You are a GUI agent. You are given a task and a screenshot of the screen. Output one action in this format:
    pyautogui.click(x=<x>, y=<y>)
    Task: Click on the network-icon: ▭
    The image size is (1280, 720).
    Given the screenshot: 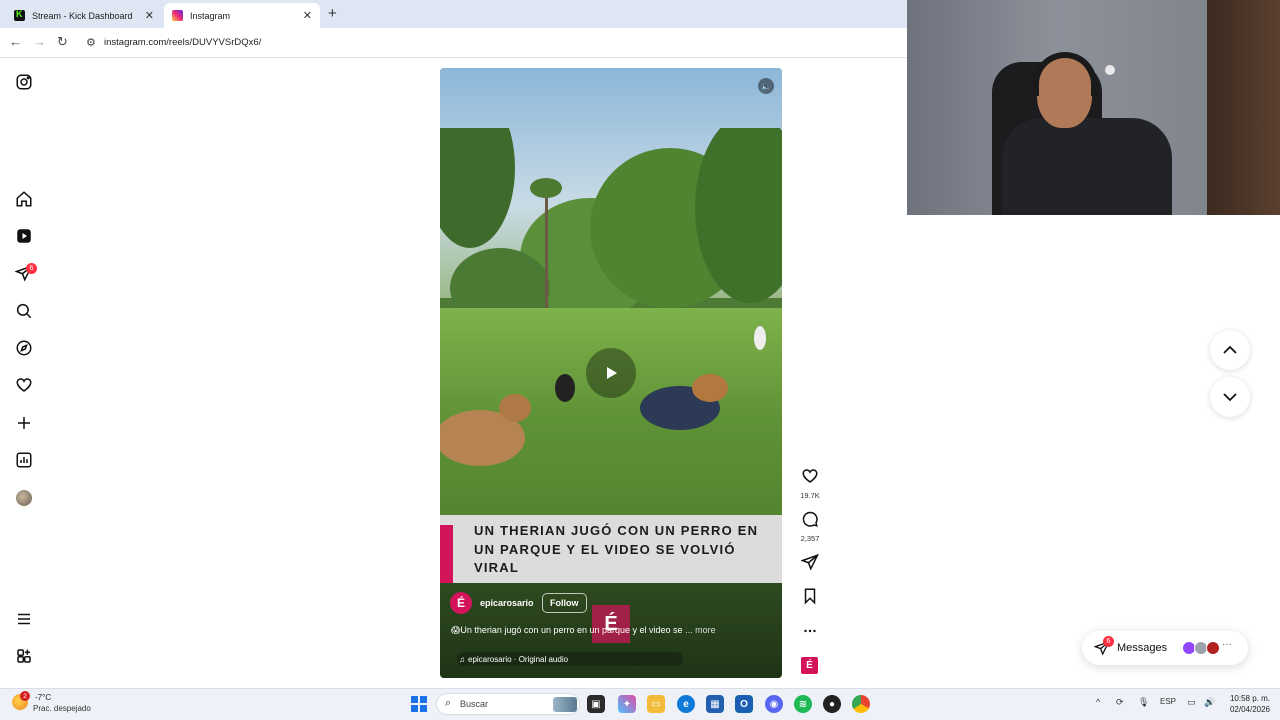 What is the action you would take?
    pyautogui.click(x=1191, y=702)
    